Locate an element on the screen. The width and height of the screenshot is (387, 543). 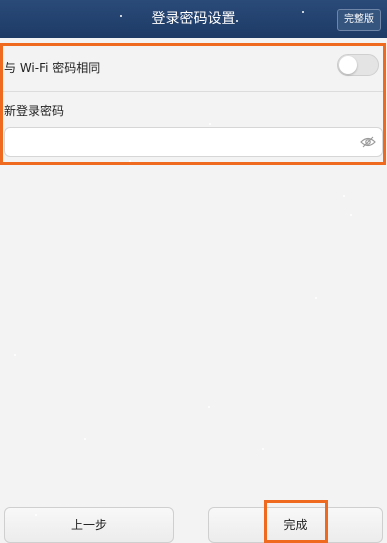
same-as-wifi-row: 与 Wi-Fi 密码相同 is located at coordinates (191, 68).